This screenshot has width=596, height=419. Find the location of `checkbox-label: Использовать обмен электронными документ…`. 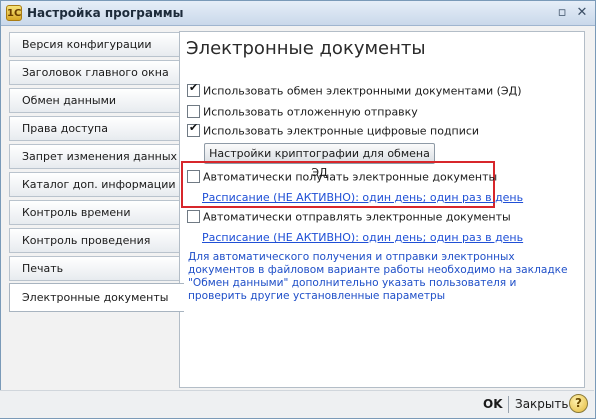

checkbox-label: Использовать обмен электронными документ… is located at coordinates (362, 91).